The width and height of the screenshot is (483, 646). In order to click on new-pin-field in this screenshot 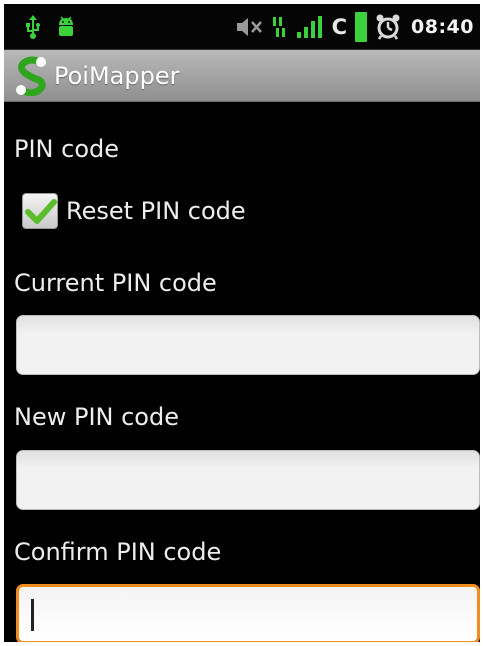, I will do `click(248, 480)`.